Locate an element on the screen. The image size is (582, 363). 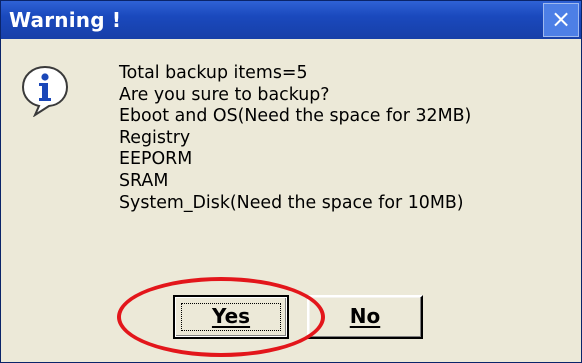
title-bar: Warning ! × is located at coordinates (291, 20).